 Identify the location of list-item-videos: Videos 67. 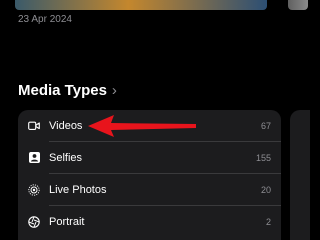
(149, 125).